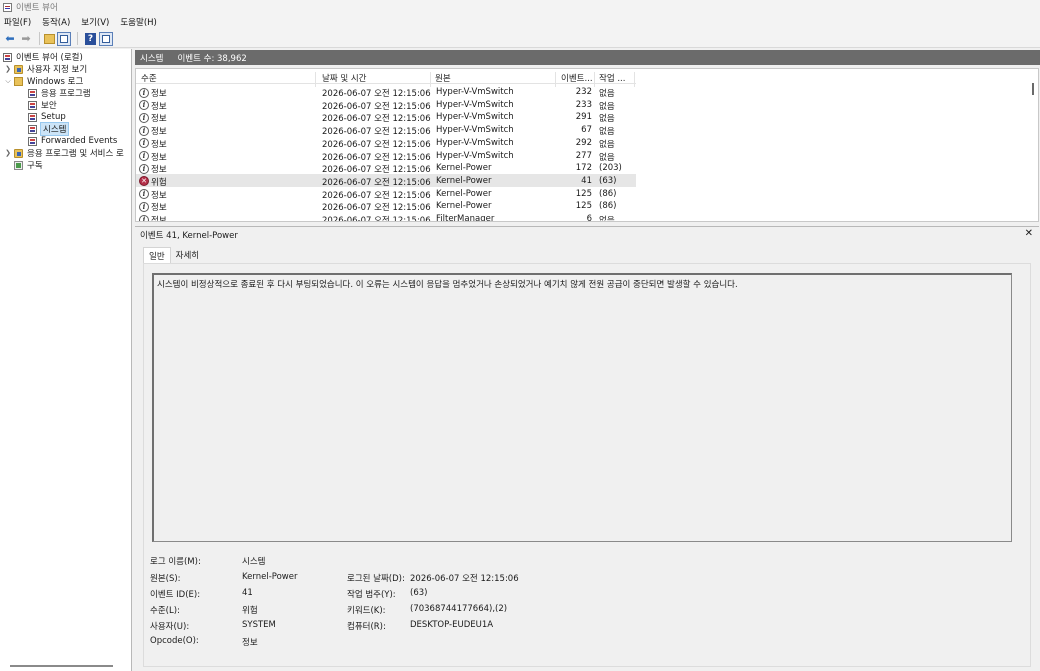  I want to click on log-name-label: 로그 이름(M):, so click(175, 562).